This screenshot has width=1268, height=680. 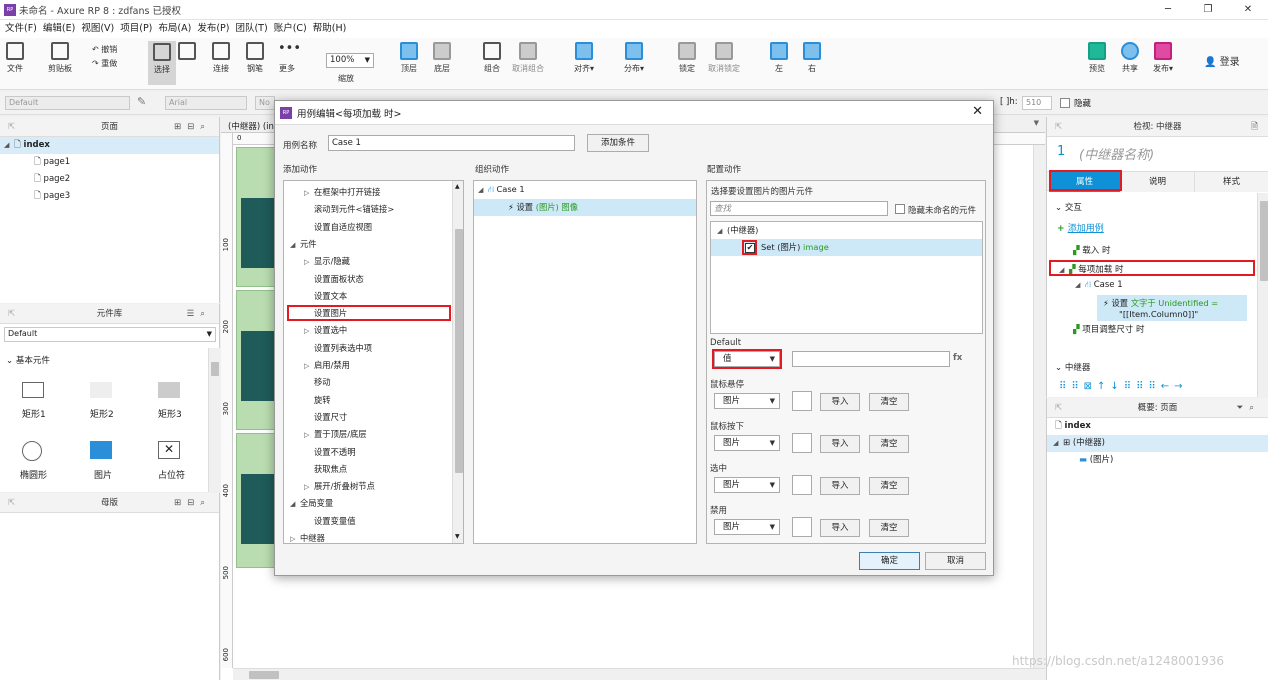 What do you see at coordinates (1248, 10) in the screenshot?
I see `close-icon: ✕` at bounding box center [1248, 10].